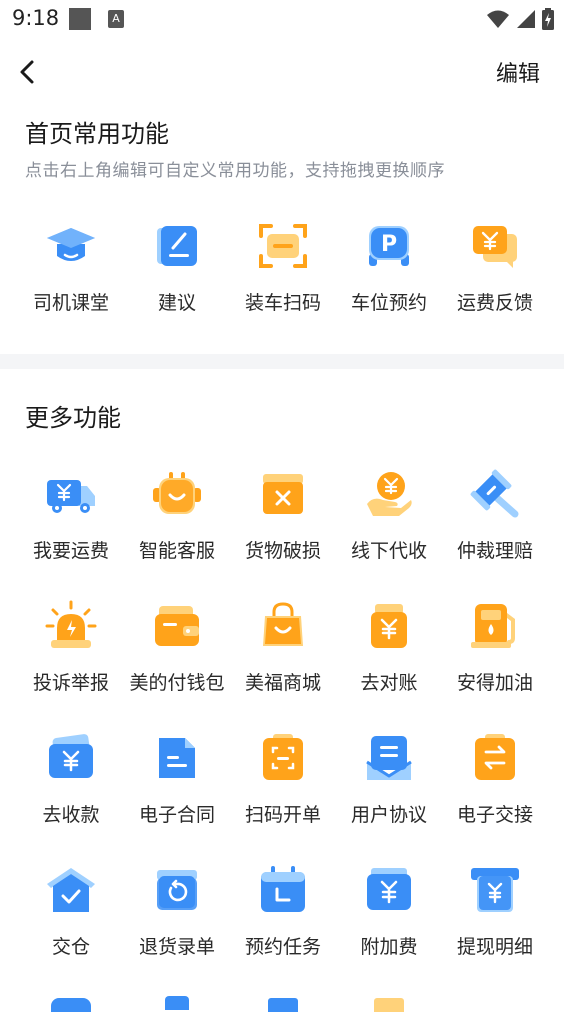  Describe the element at coordinates (548, 19) in the screenshot. I see `battery-icon` at that location.